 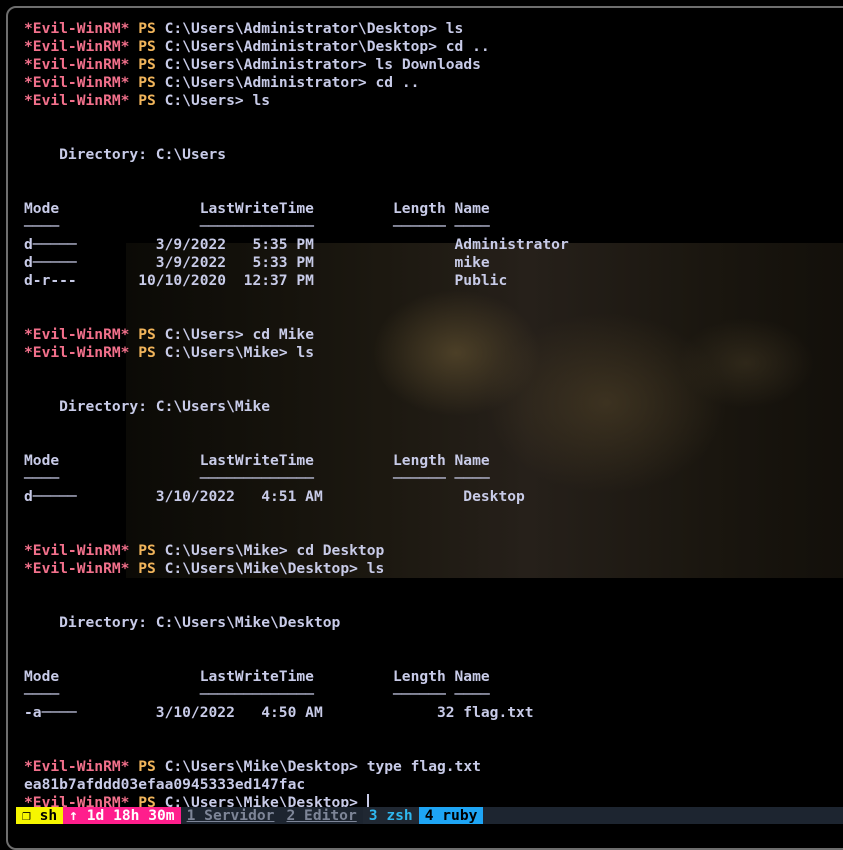 What do you see at coordinates (122, 815) in the screenshot?
I see `uptime-indicator: ↑ 1d 18h 30m` at bounding box center [122, 815].